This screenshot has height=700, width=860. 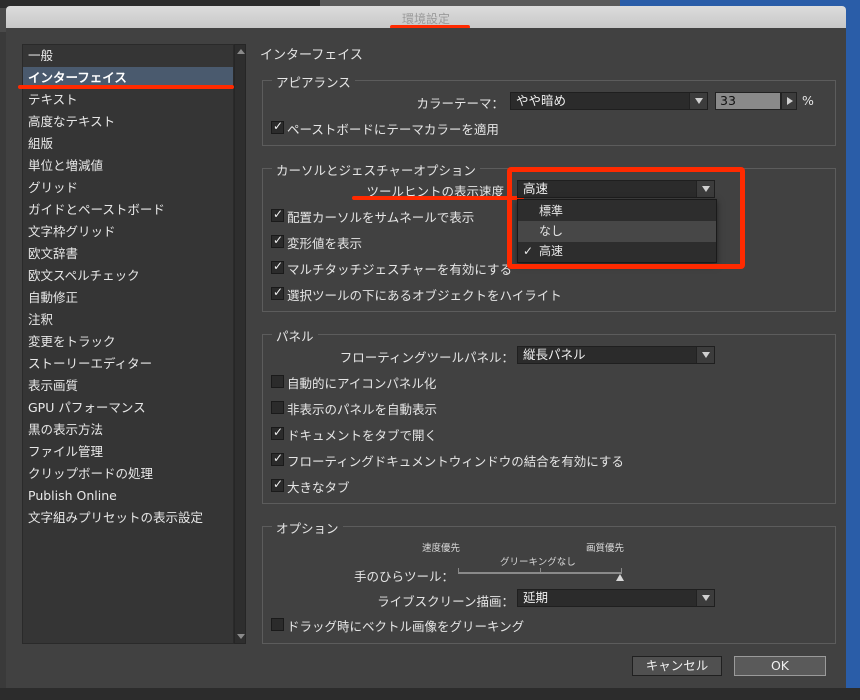 What do you see at coordinates (277, 292) in the screenshot?
I see `highlight-checkbox` at bounding box center [277, 292].